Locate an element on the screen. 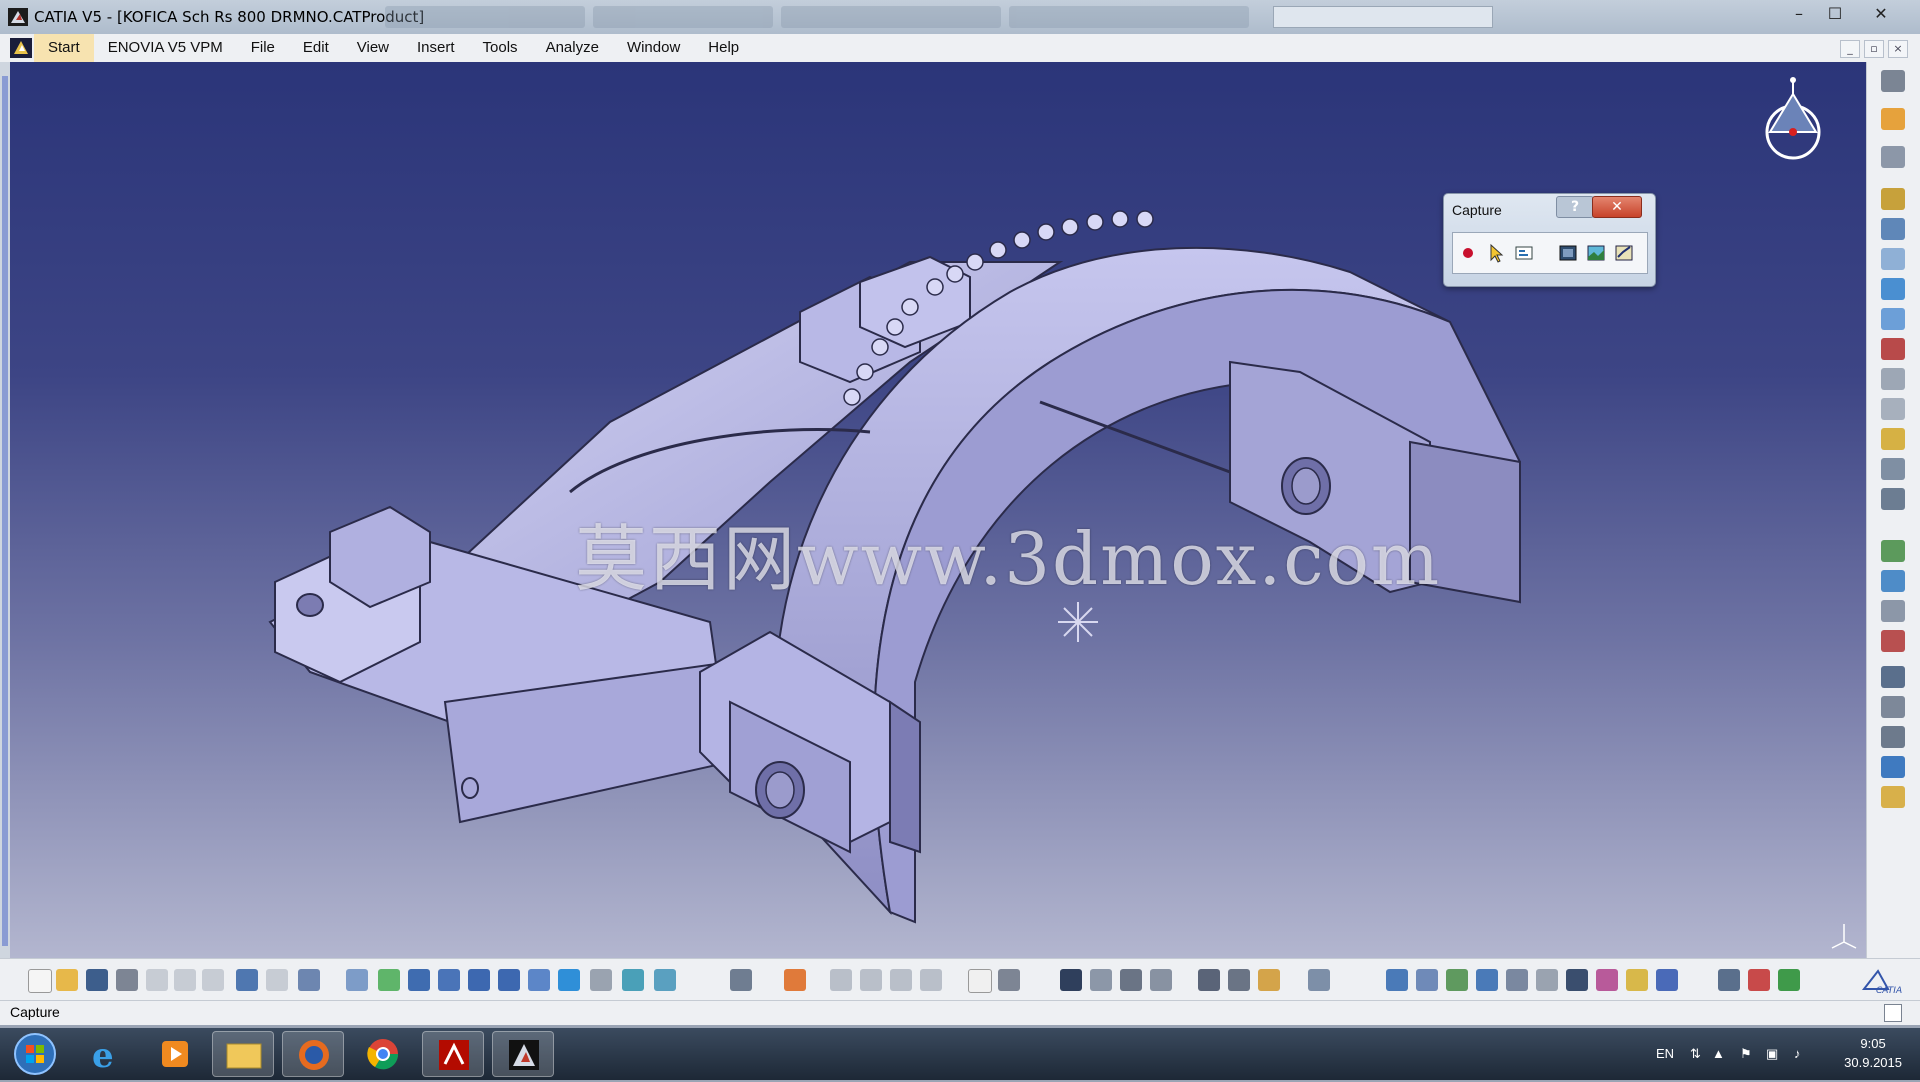 The height and width of the screenshot is (1082, 1920). hide-show-icon is located at coordinates (633, 980).